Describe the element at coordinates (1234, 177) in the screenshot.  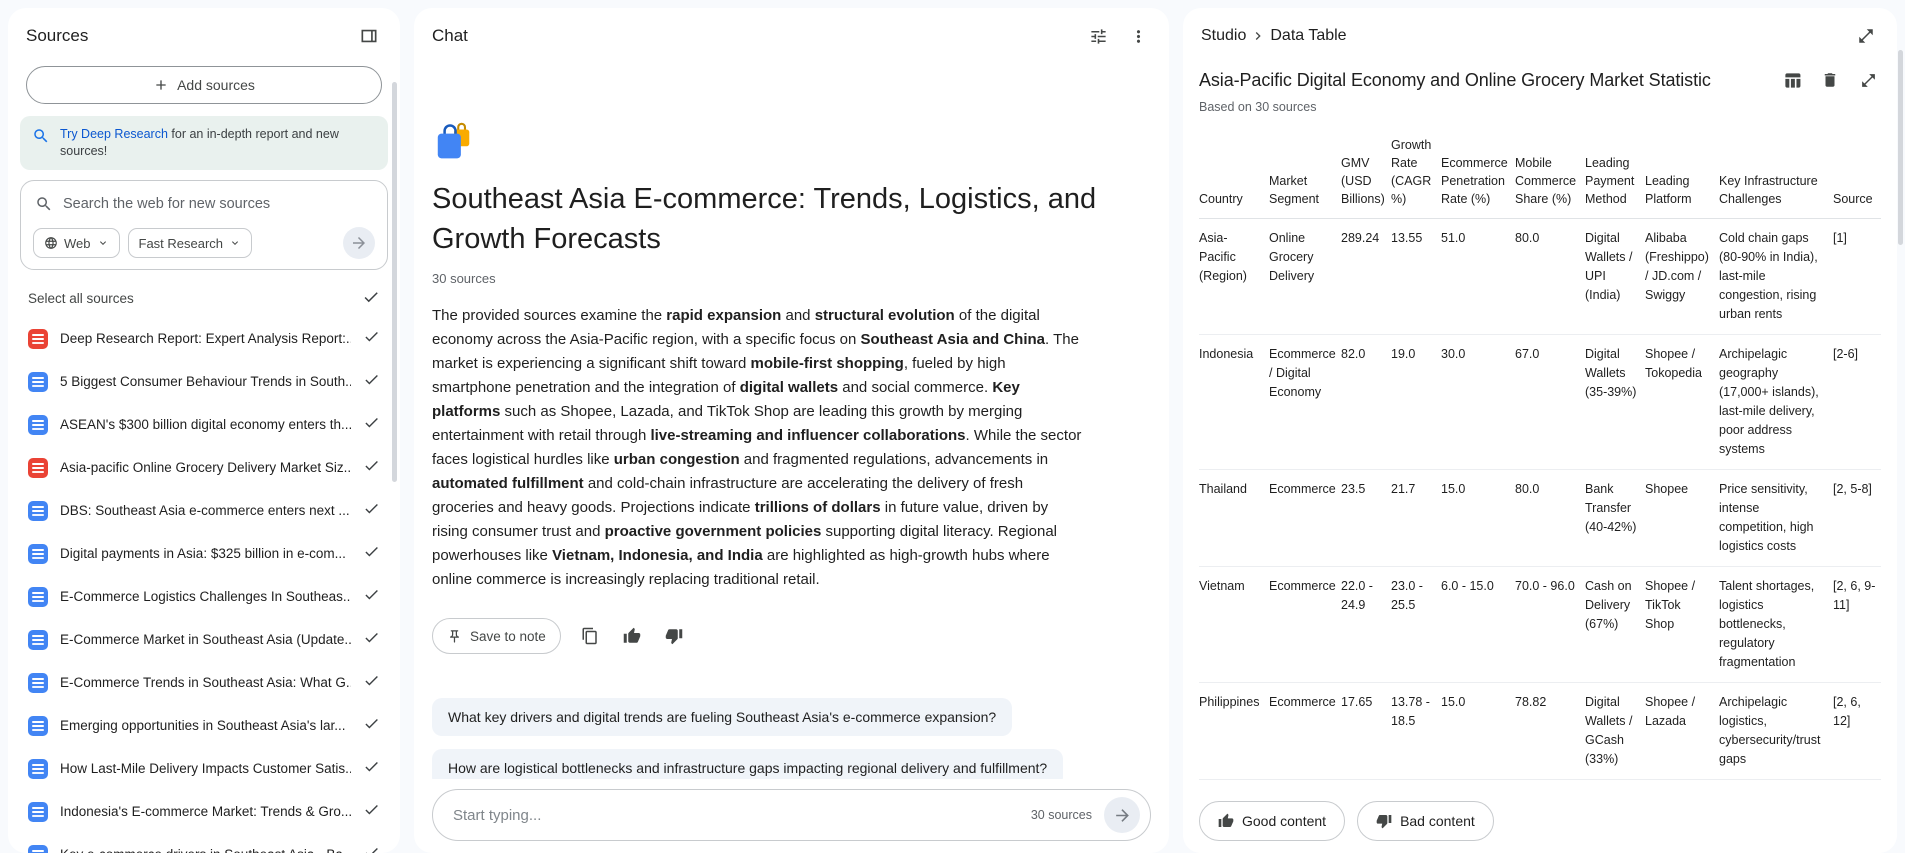
I see `column-header: Country` at that location.